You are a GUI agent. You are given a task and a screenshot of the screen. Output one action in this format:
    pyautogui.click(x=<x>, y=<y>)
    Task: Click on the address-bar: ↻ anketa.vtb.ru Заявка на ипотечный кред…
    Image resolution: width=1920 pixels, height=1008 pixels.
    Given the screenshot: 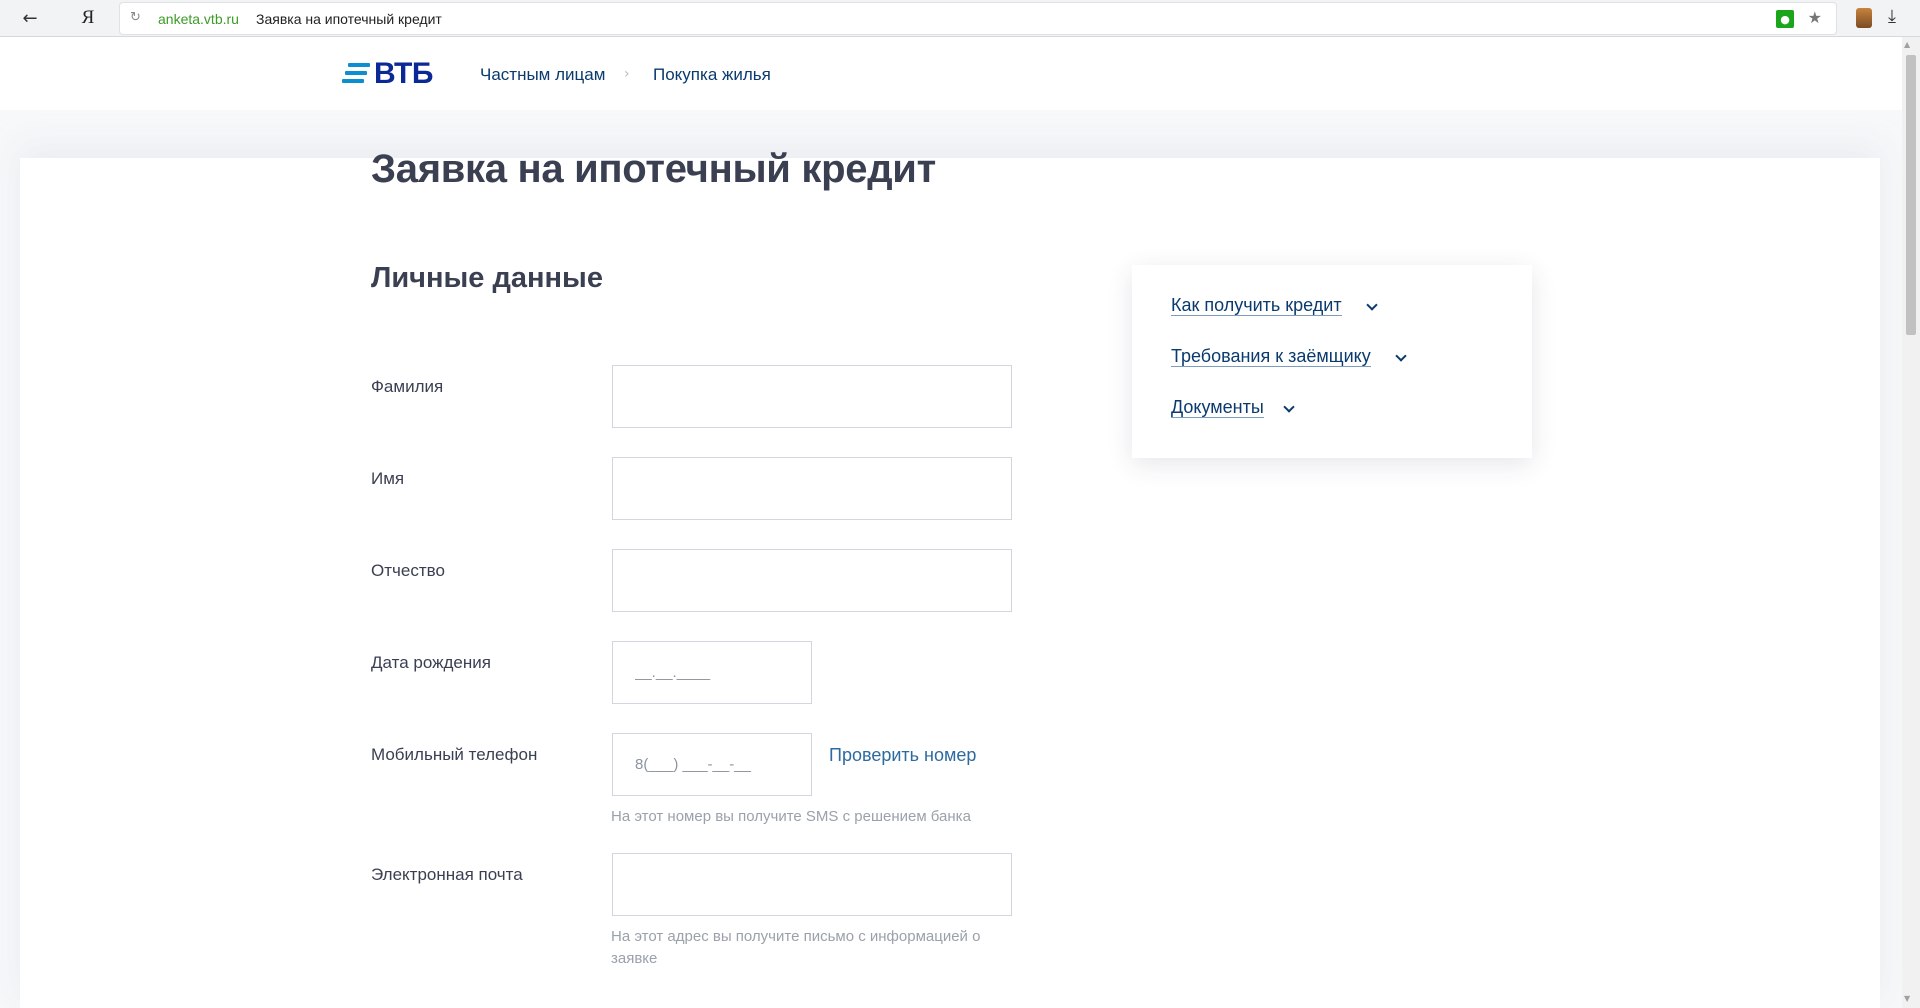 What is the action you would take?
    pyautogui.click(x=978, y=18)
    